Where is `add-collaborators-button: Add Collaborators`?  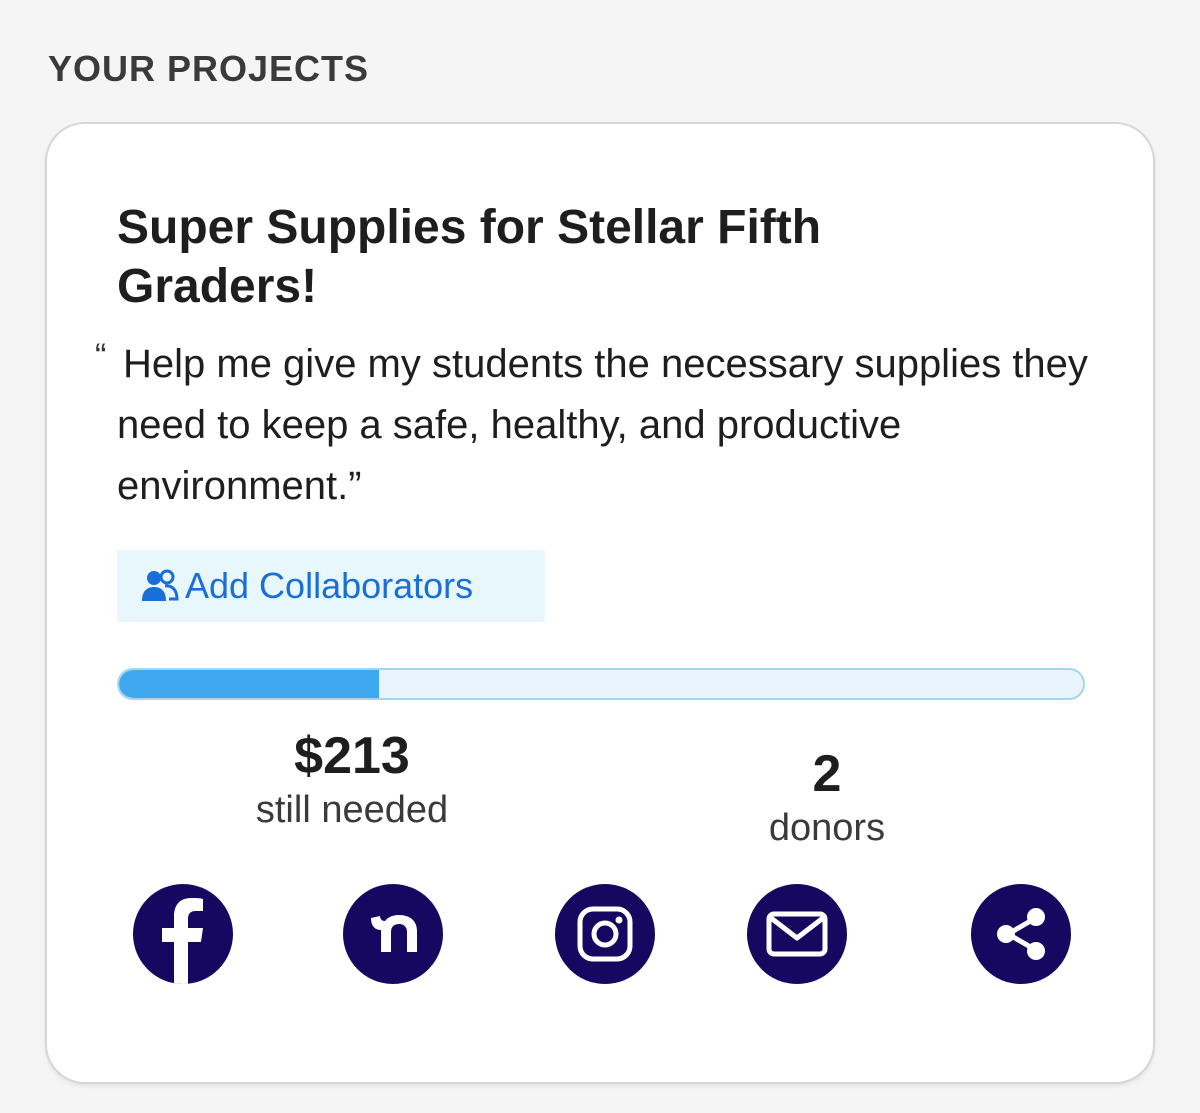
add-collaborators-button: Add Collaborators is located at coordinates (331, 586).